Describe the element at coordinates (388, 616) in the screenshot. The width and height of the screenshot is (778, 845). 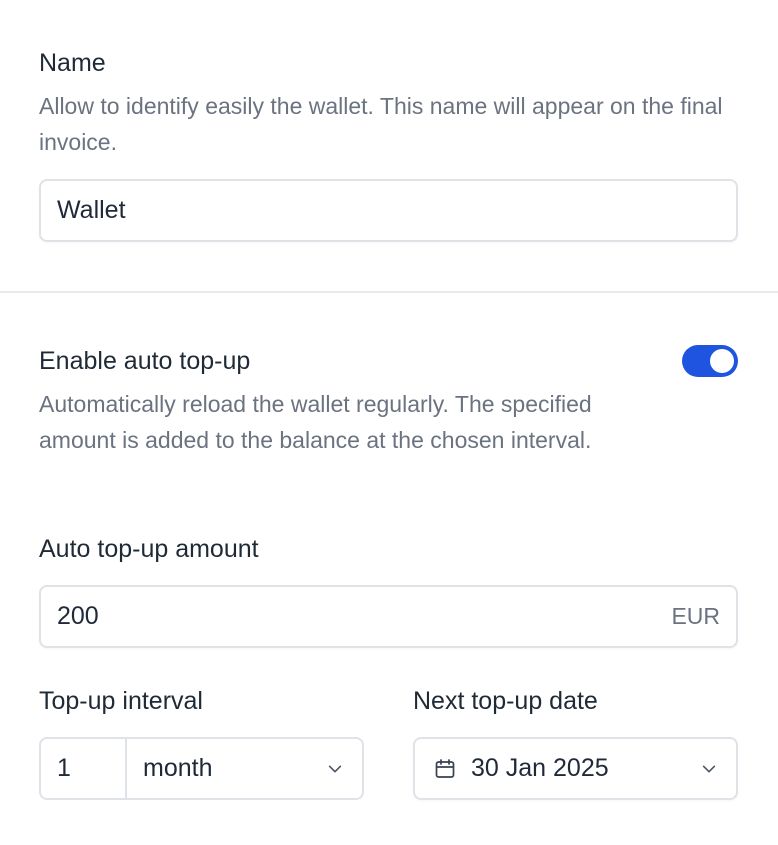
I see `amount-input: 200 EUR` at that location.